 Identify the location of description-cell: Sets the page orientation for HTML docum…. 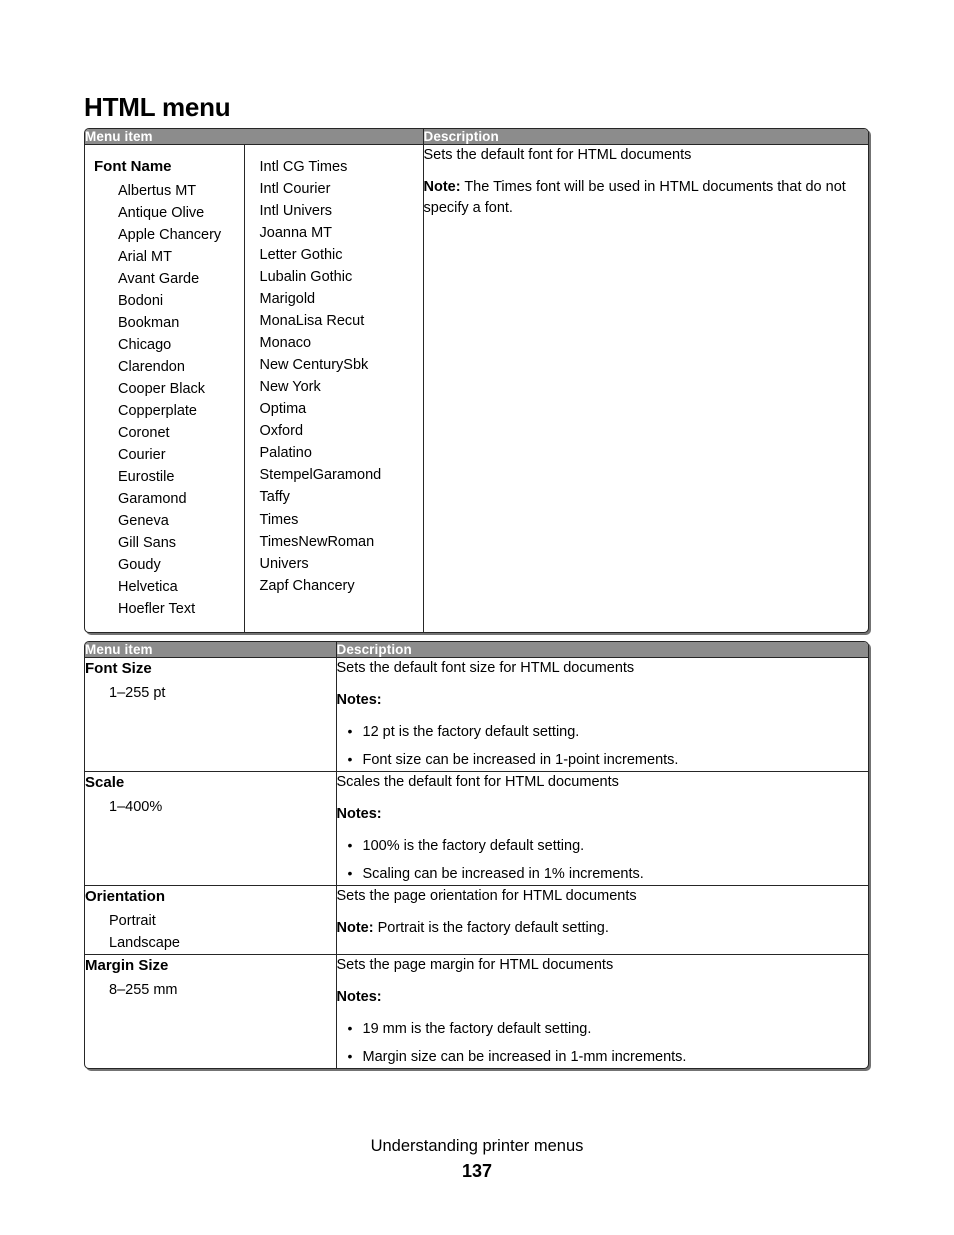
(602, 920).